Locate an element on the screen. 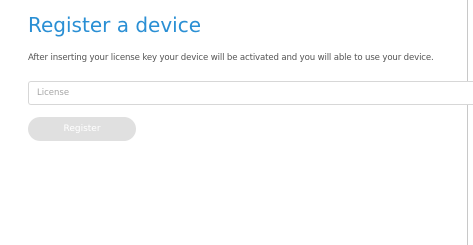 This screenshot has width=473, height=245. page-title: Register a device is located at coordinates (115, 25).